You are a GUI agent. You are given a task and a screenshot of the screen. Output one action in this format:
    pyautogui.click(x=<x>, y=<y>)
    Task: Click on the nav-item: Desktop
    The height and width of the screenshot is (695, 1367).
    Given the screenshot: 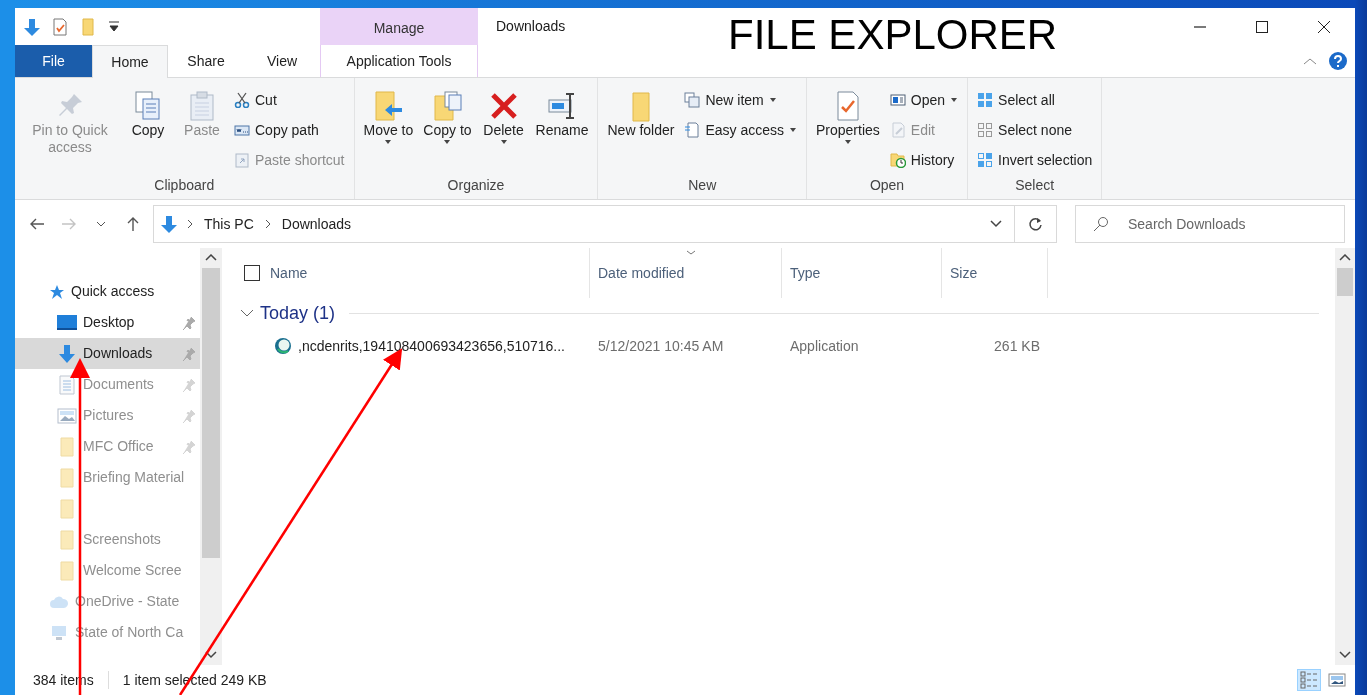 What is the action you would take?
    pyautogui.click(x=107, y=322)
    